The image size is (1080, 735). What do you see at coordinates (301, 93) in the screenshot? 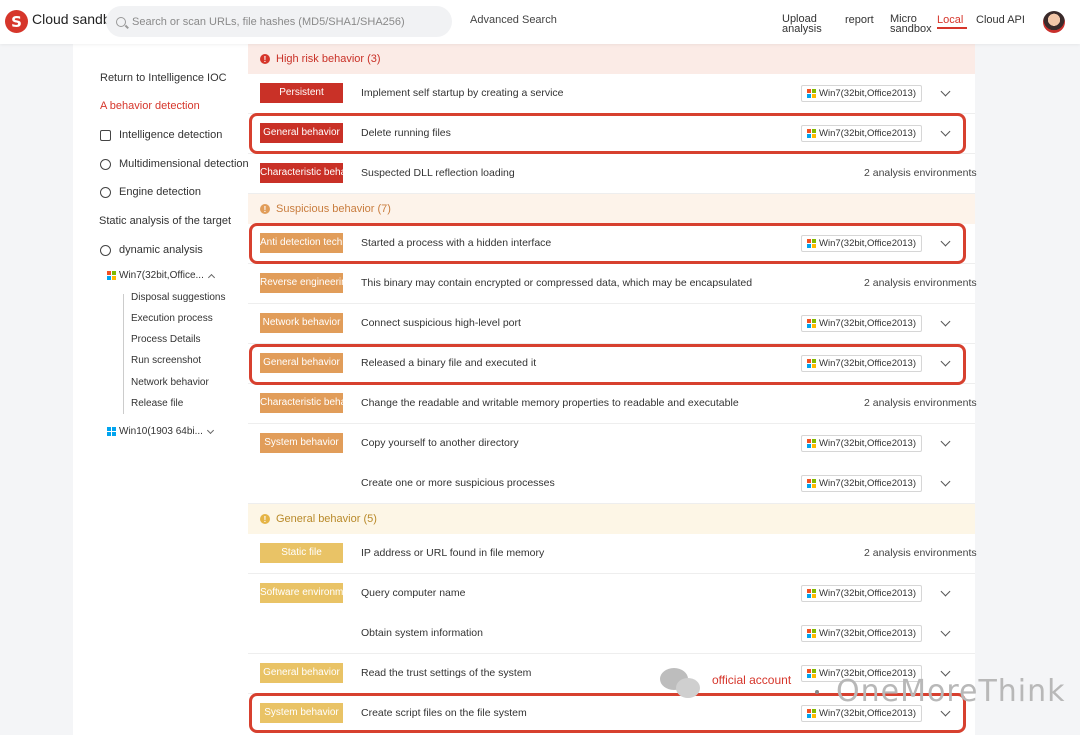
I see `behavior-tag: Persistent` at bounding box center [301, 93].